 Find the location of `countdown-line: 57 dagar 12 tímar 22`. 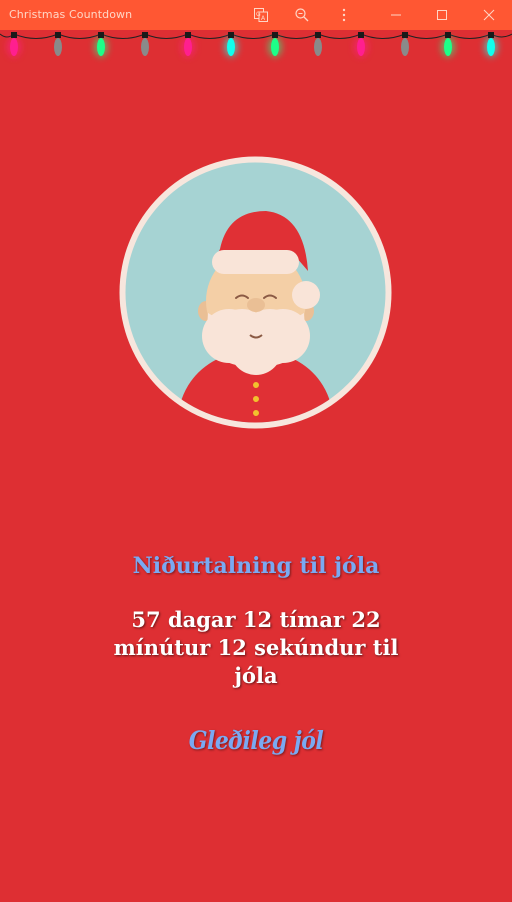

countdown-line: 57 dagar 12 tímar 22 is located at coordinates (256, 619).